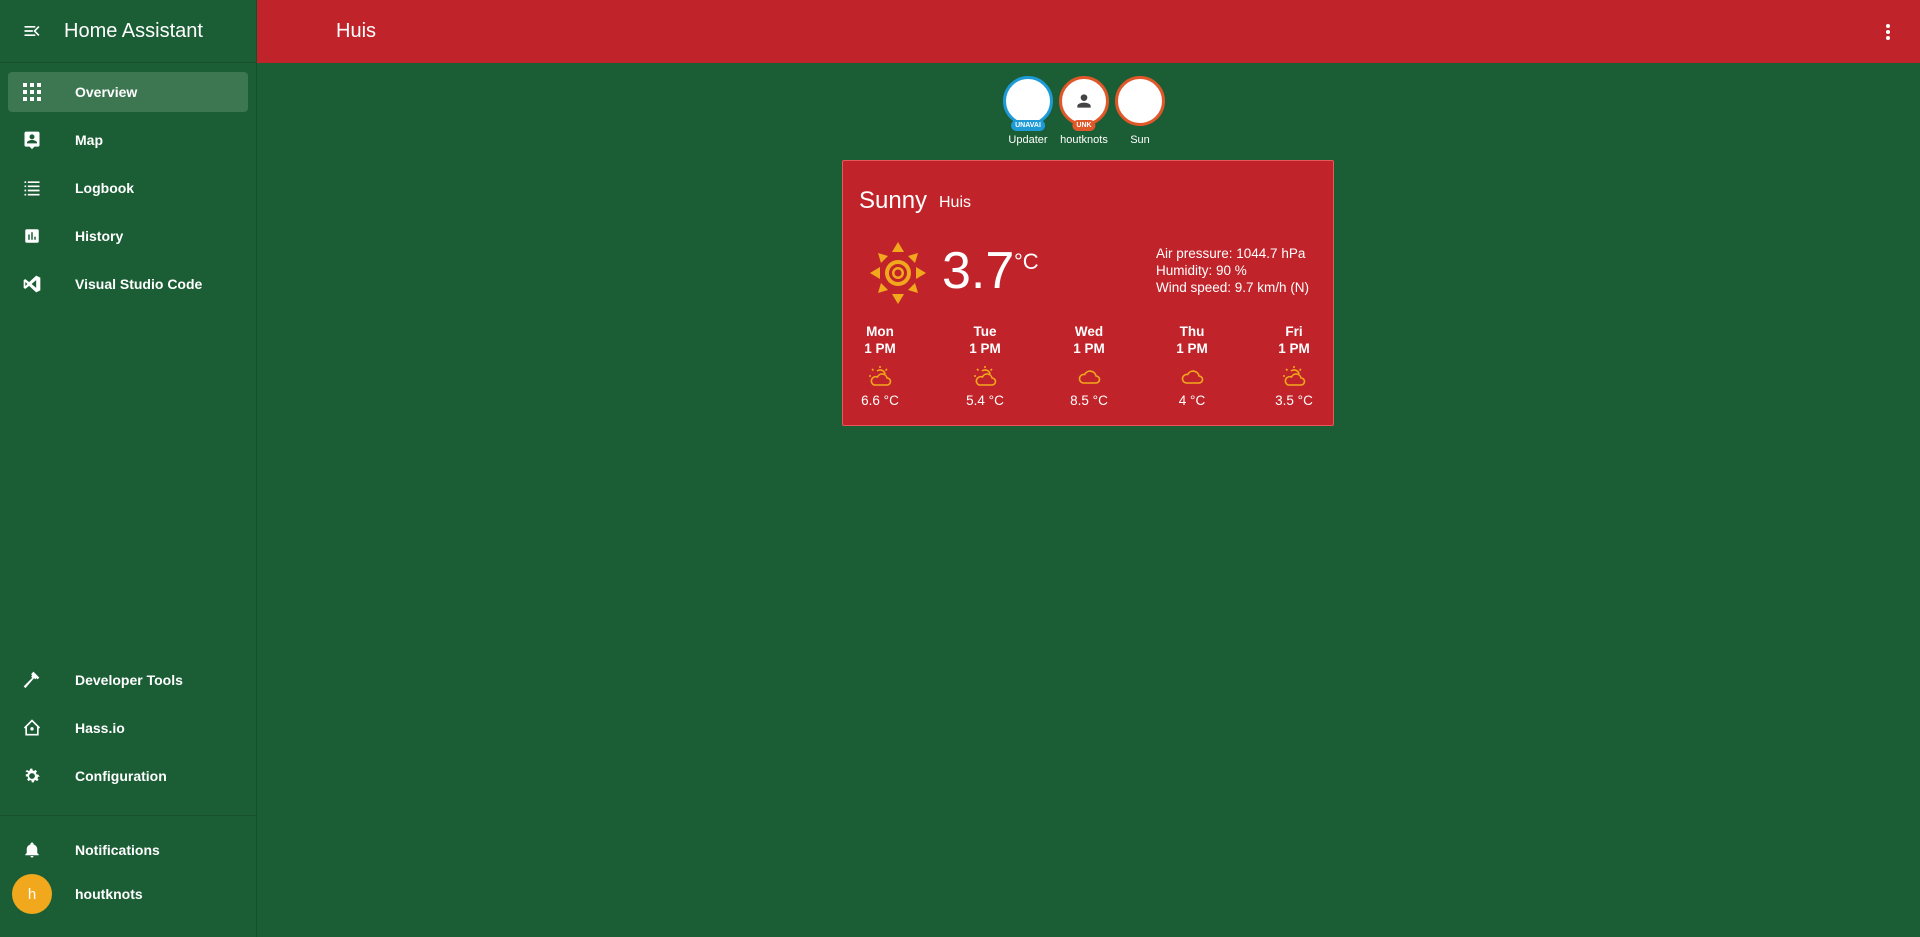 The width and height of the screenshot is (1920, 937). I want to click on badge-name: houtknots, so click(1084, 140).